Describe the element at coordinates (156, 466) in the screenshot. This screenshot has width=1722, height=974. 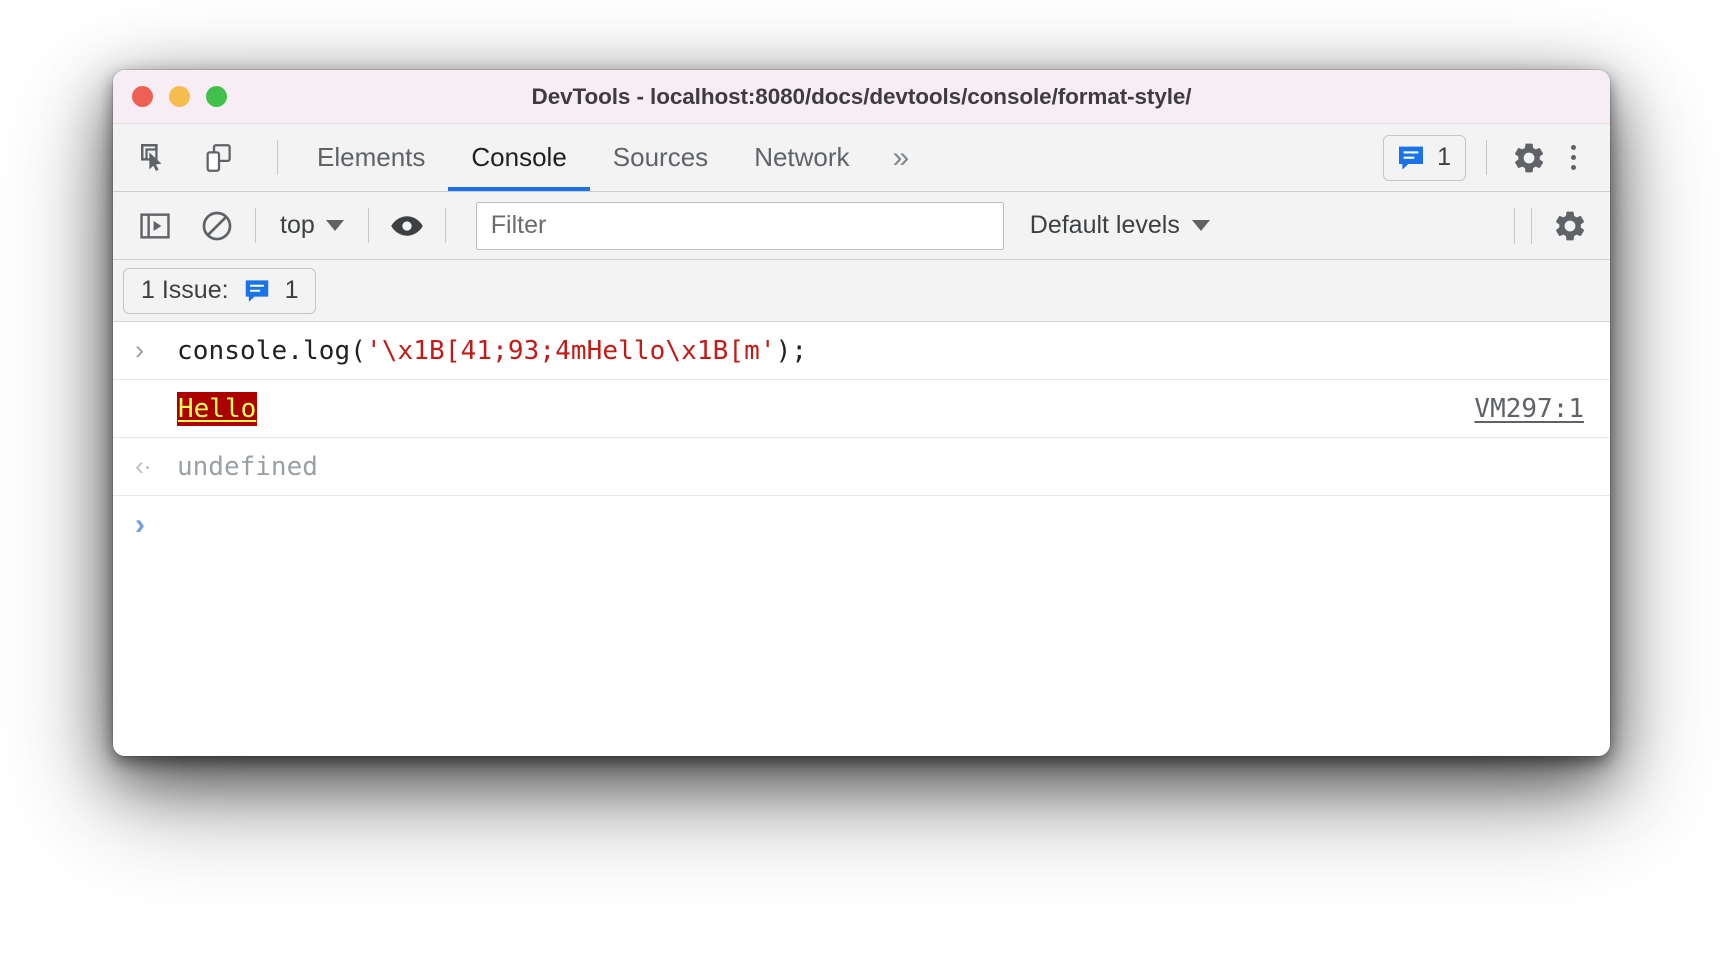
I see `return-chevron-gutter: ‹·` at that location.